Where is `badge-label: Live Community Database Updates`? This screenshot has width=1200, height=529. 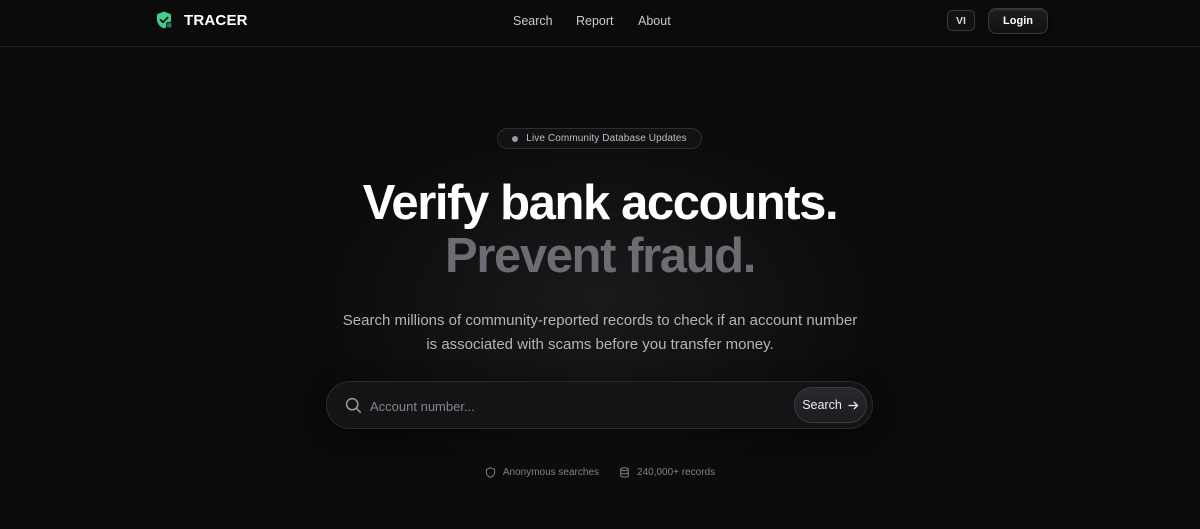 badge-label: Live Community Database Updates is located at coordinates (606, 138).